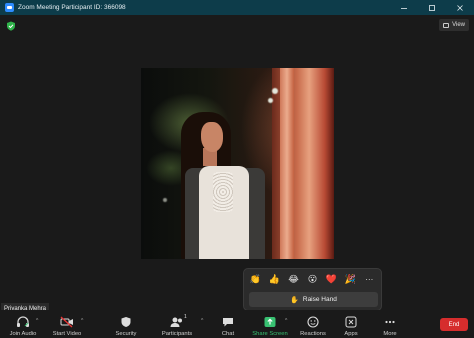  I want to click on emoji-row: 👏 👍 😂 😮 ❤️ 🎉 ⋯, so click(312, 279).